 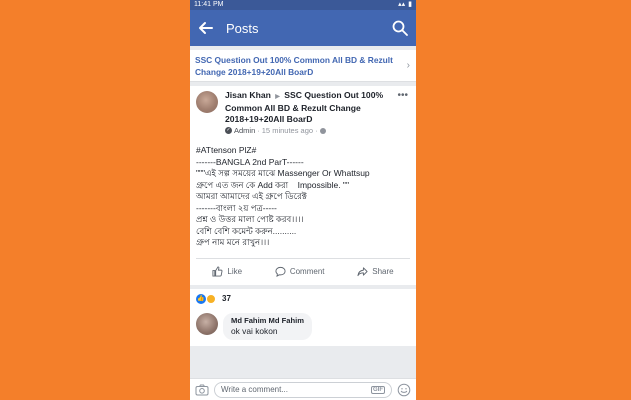 I want to click on post-meta: ✓ Admin · 15 minutes ago ·, so click(x=311, y=130).